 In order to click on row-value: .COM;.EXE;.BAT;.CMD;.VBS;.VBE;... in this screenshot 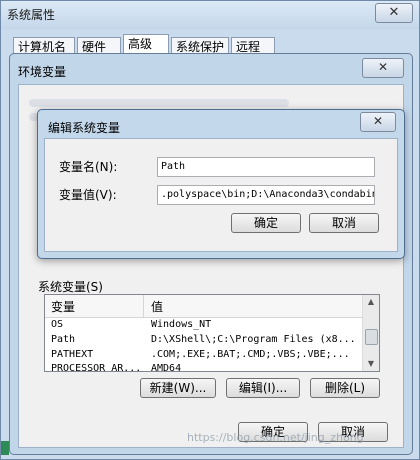, I will do `click(250, 354)`.